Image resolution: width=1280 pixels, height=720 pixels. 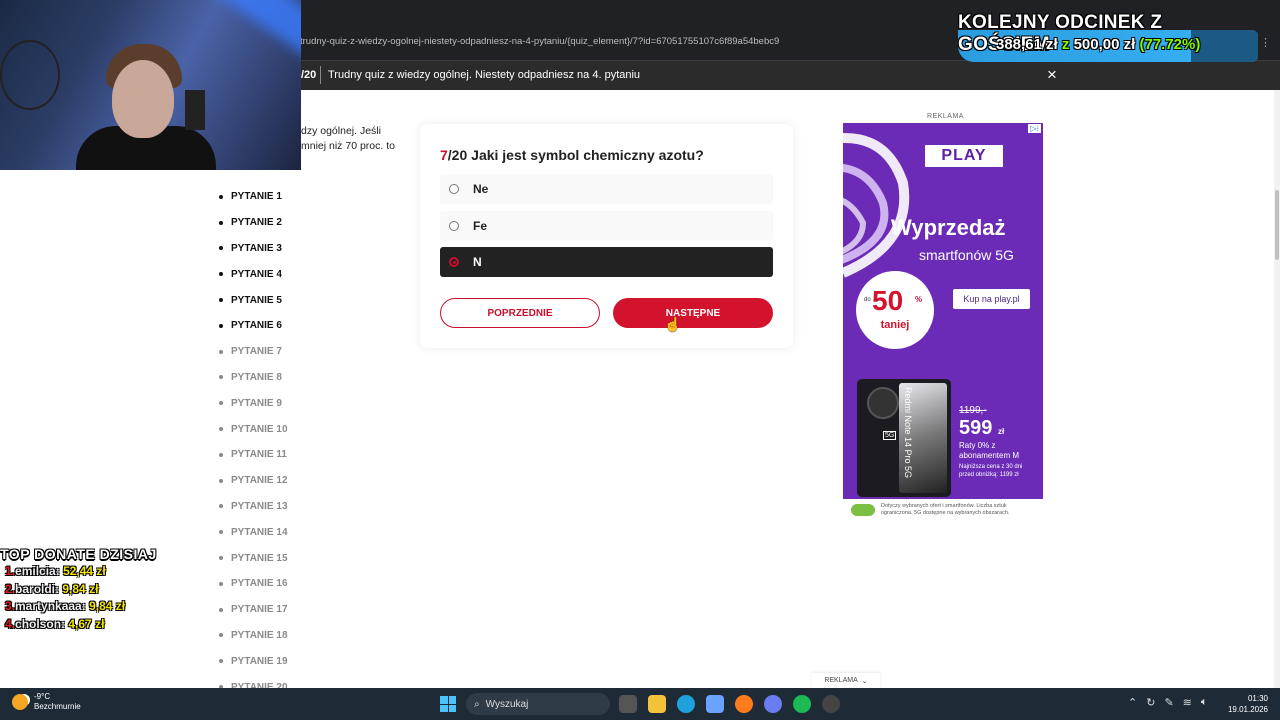 What do you see at coordinates (1187, 702) in the screenshot?
I see `wifi-icon: ≋` at bounding box center [1187, 702].